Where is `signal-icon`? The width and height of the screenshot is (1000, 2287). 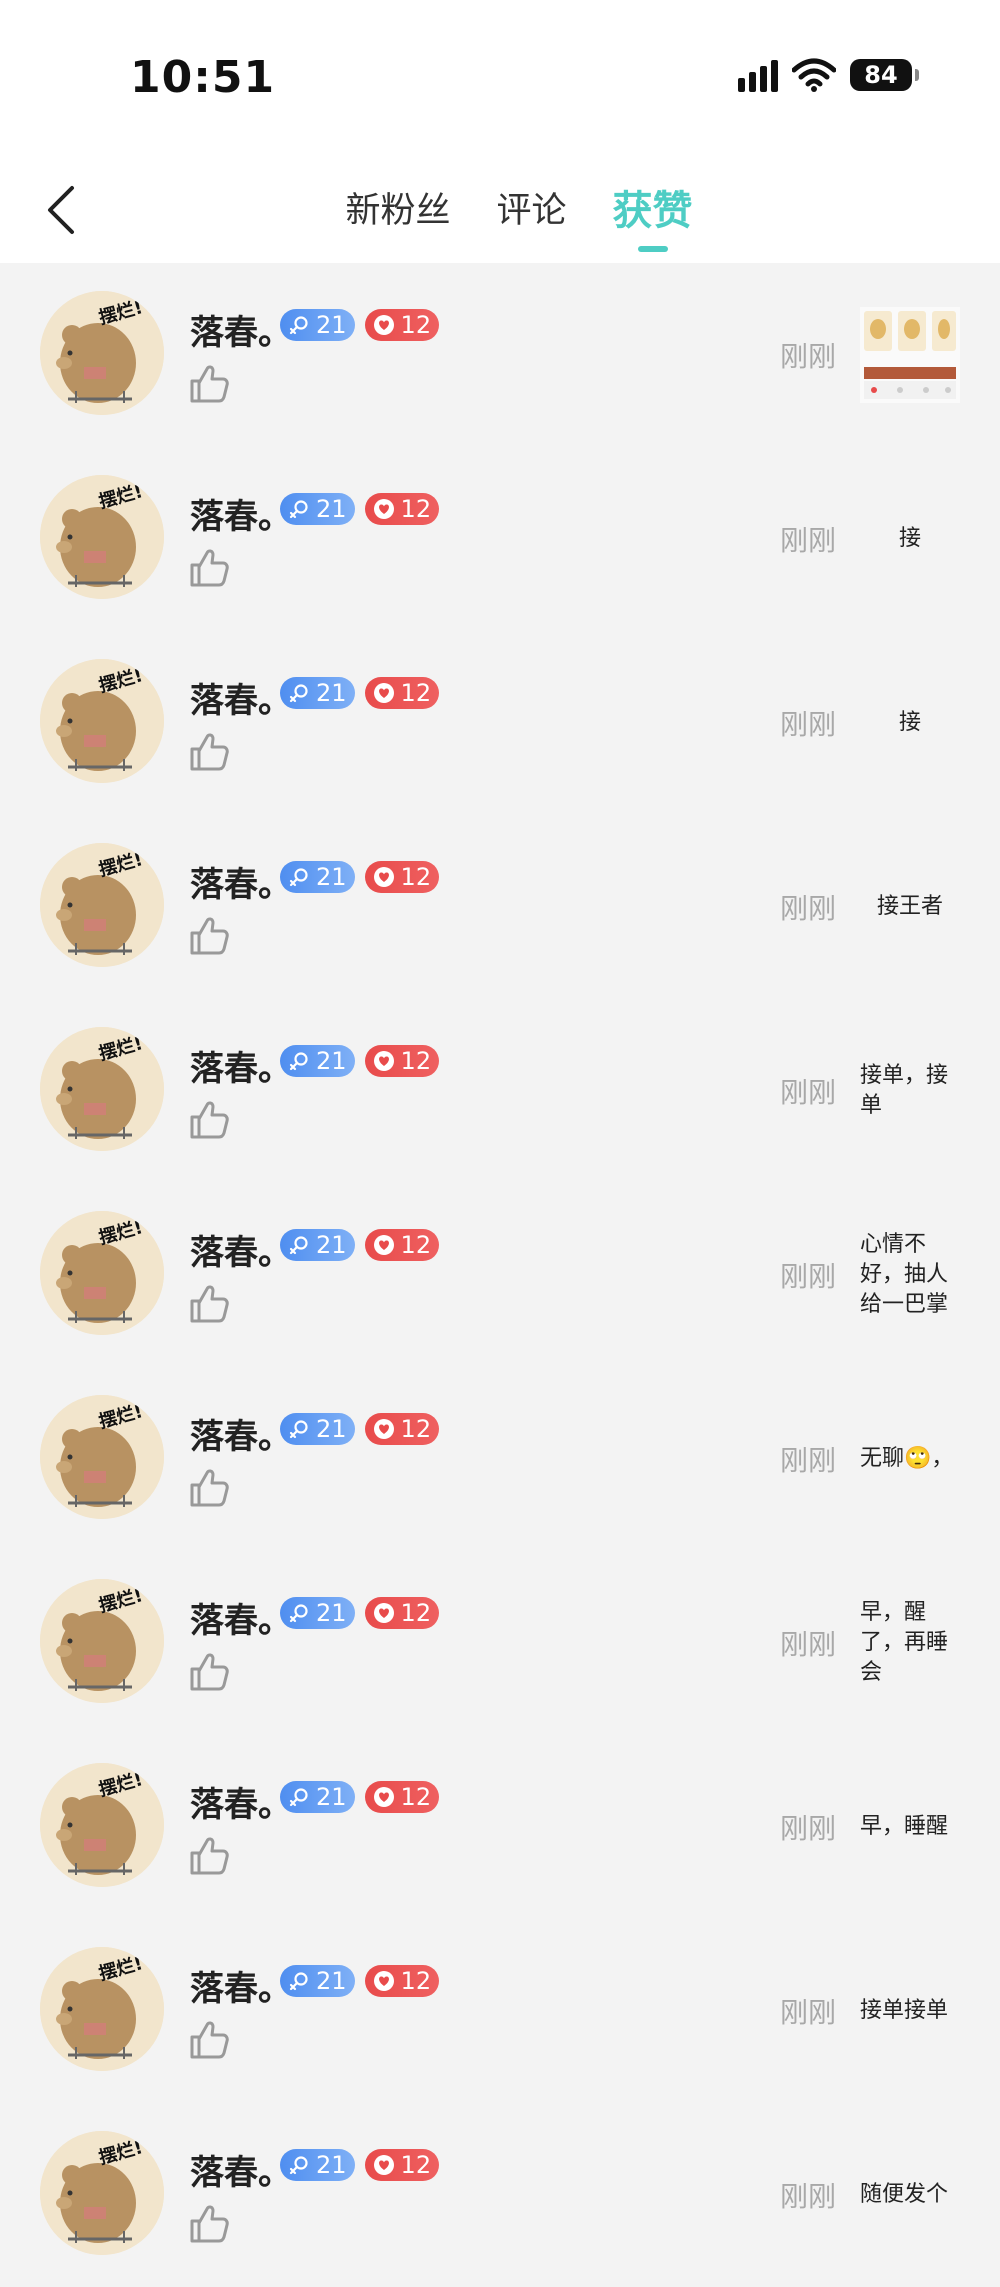
signal-icon is located at coordinates (758, 75).